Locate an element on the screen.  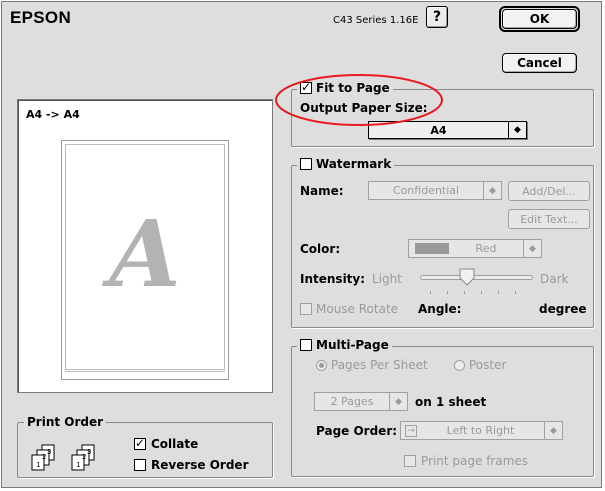
watermark-color-popup: Red ◆ is located at coordinates (475, 248).